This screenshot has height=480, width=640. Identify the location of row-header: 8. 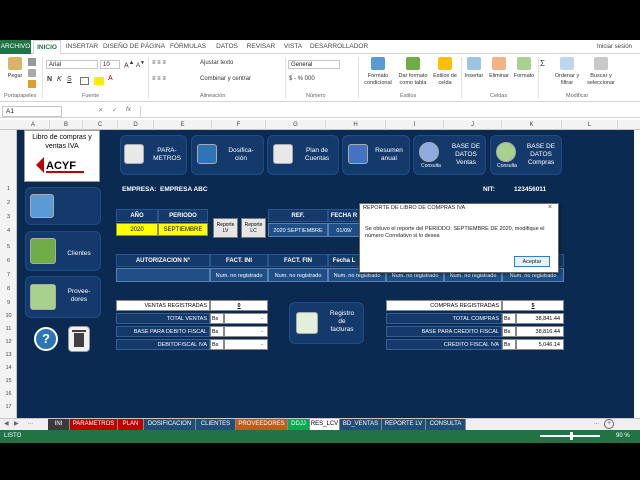
(8, 289).